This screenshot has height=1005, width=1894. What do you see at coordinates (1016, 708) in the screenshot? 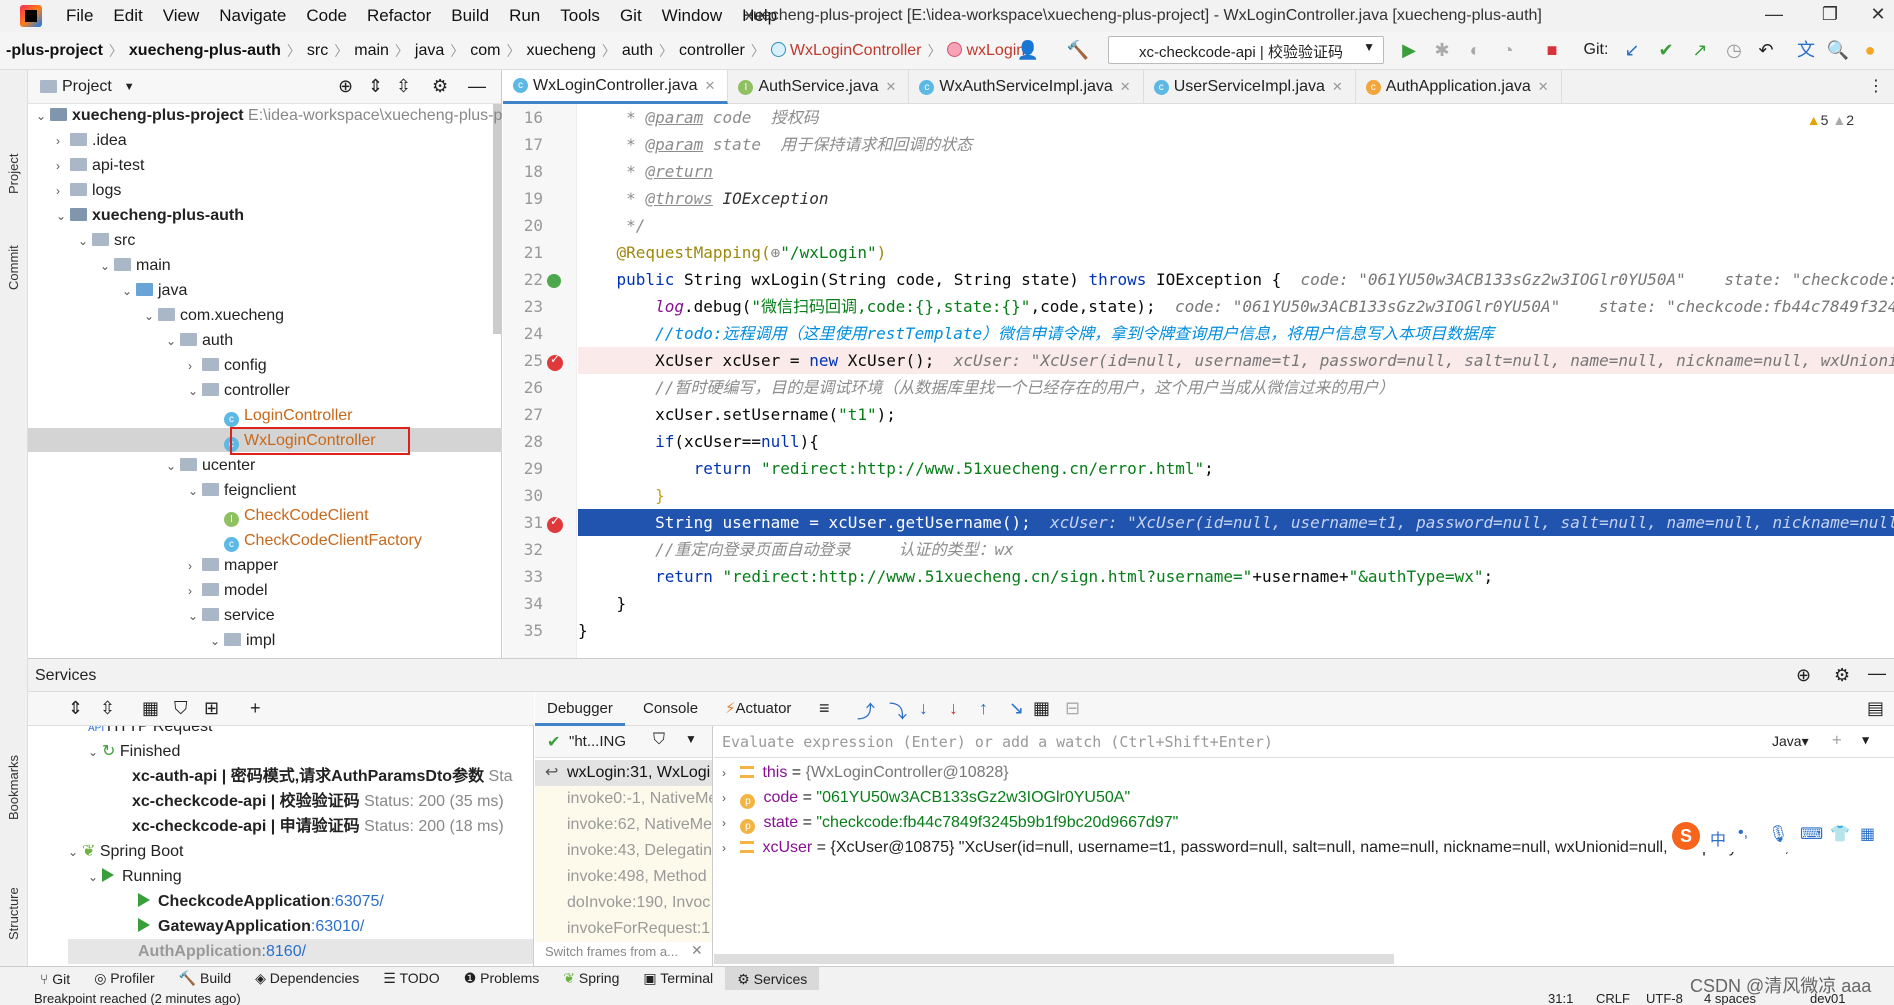
I see `run-to-cursor-icon: ↘` at bounding box center [1016, 708].